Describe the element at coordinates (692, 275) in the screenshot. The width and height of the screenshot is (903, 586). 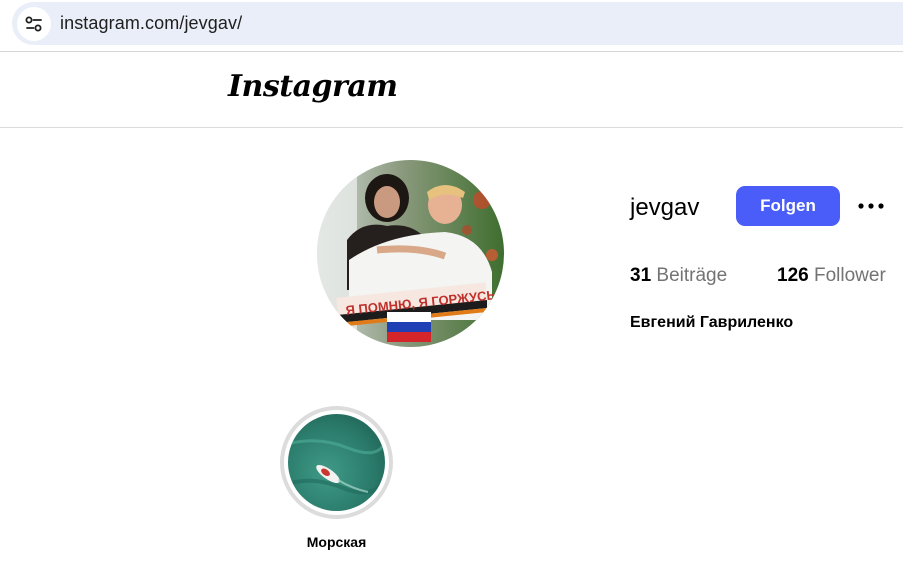
I see `posts-label: Beiträge` at that location.